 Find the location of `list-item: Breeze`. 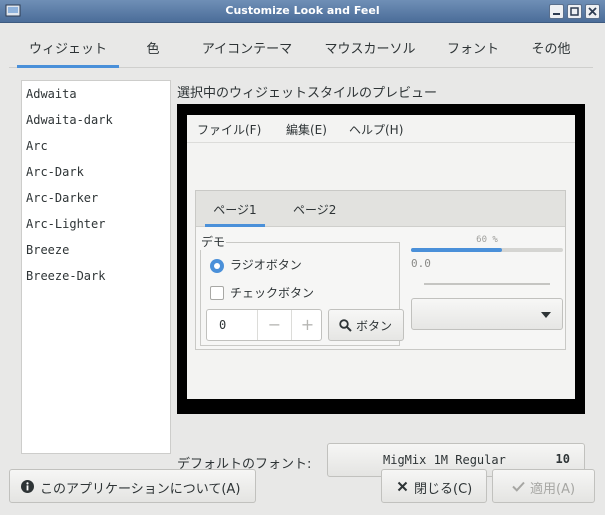

list-item: Breeze is located at coordinates (47, 250).